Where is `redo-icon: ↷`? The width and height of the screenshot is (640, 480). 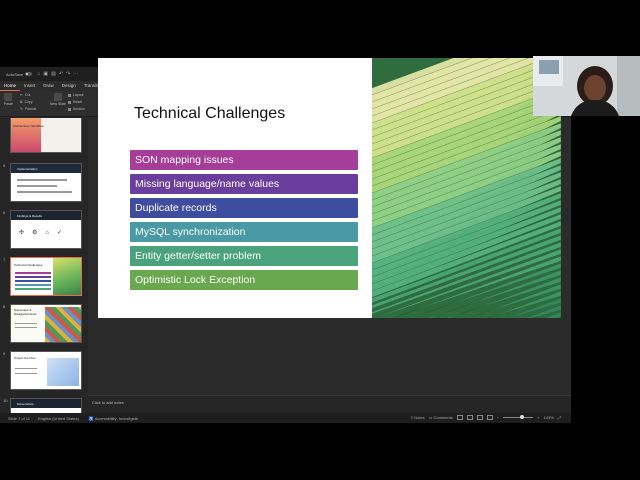
redo-icon: ↷ is located at coordinates (68, 74).